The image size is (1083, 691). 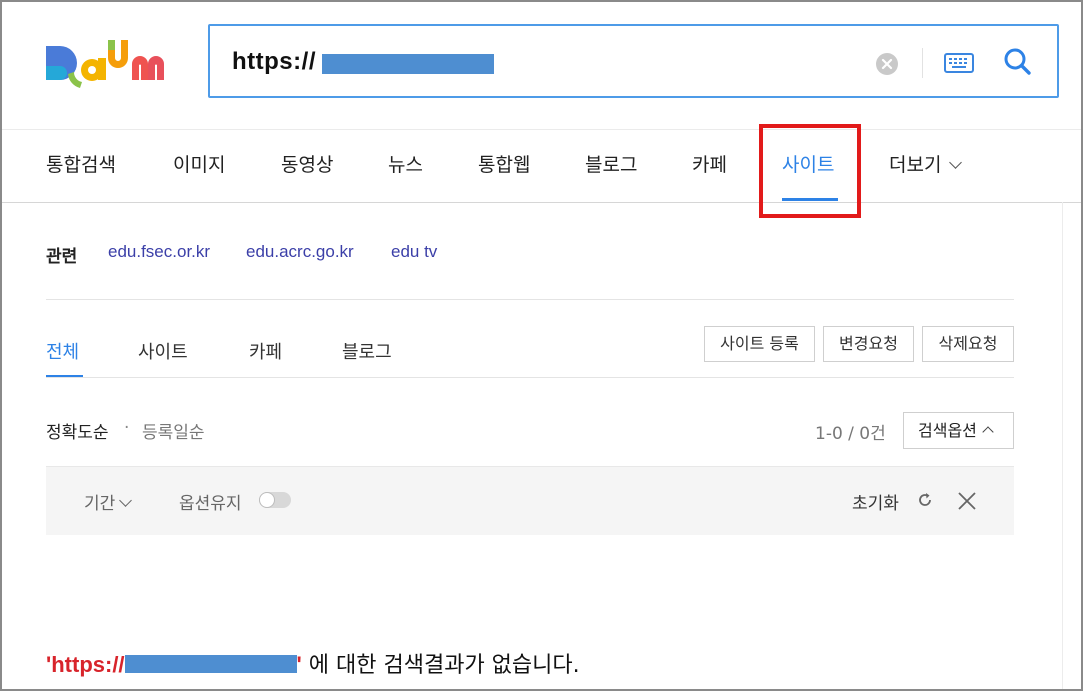 I want to click on related-link: edu.fsec.or.kr, so click(x=159, y=252).